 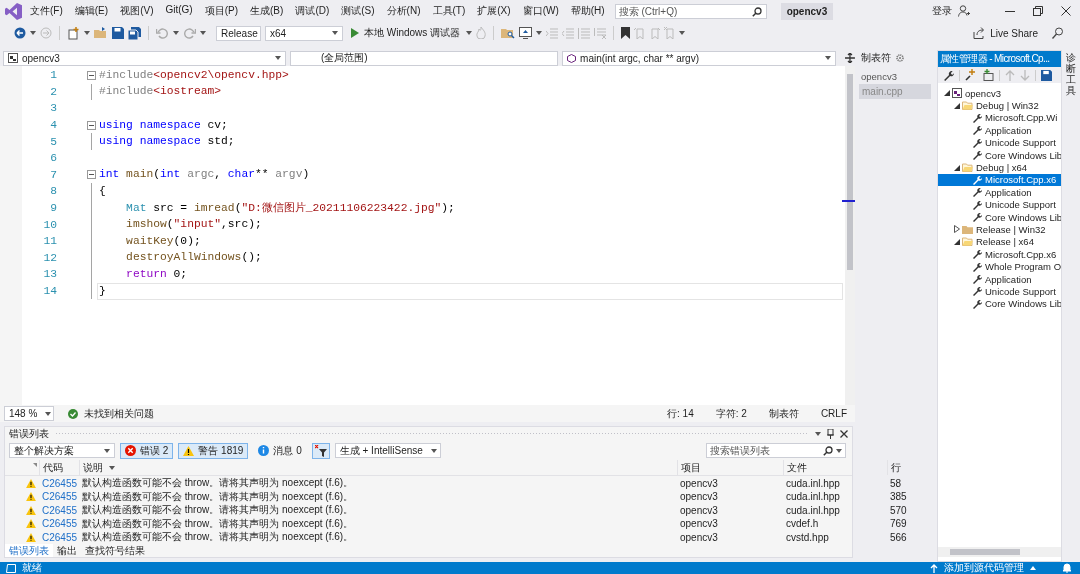 What do you see at coordinates (221, 11) in the screenshot?
I see `menu-item: 项目(P)` at bounding box center [221, 11].